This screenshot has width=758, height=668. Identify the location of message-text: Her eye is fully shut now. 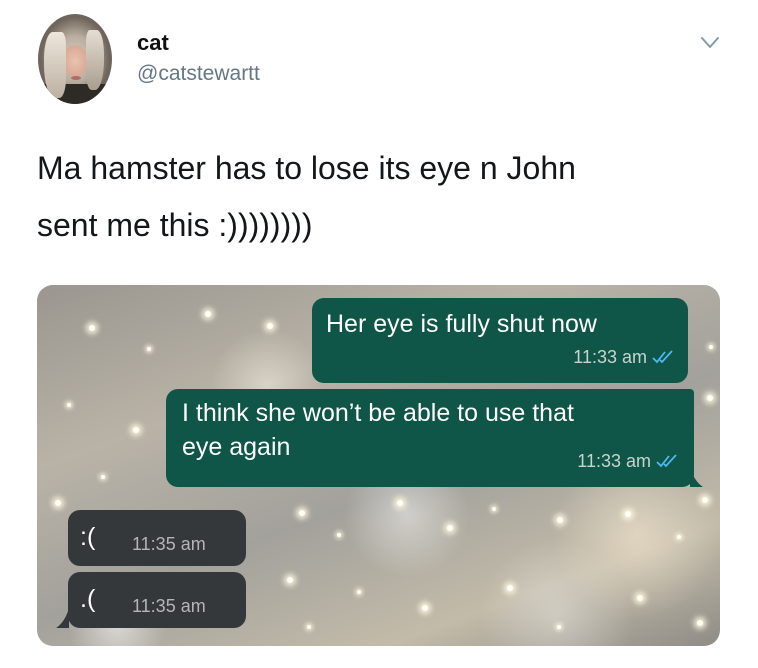
(461, 324).